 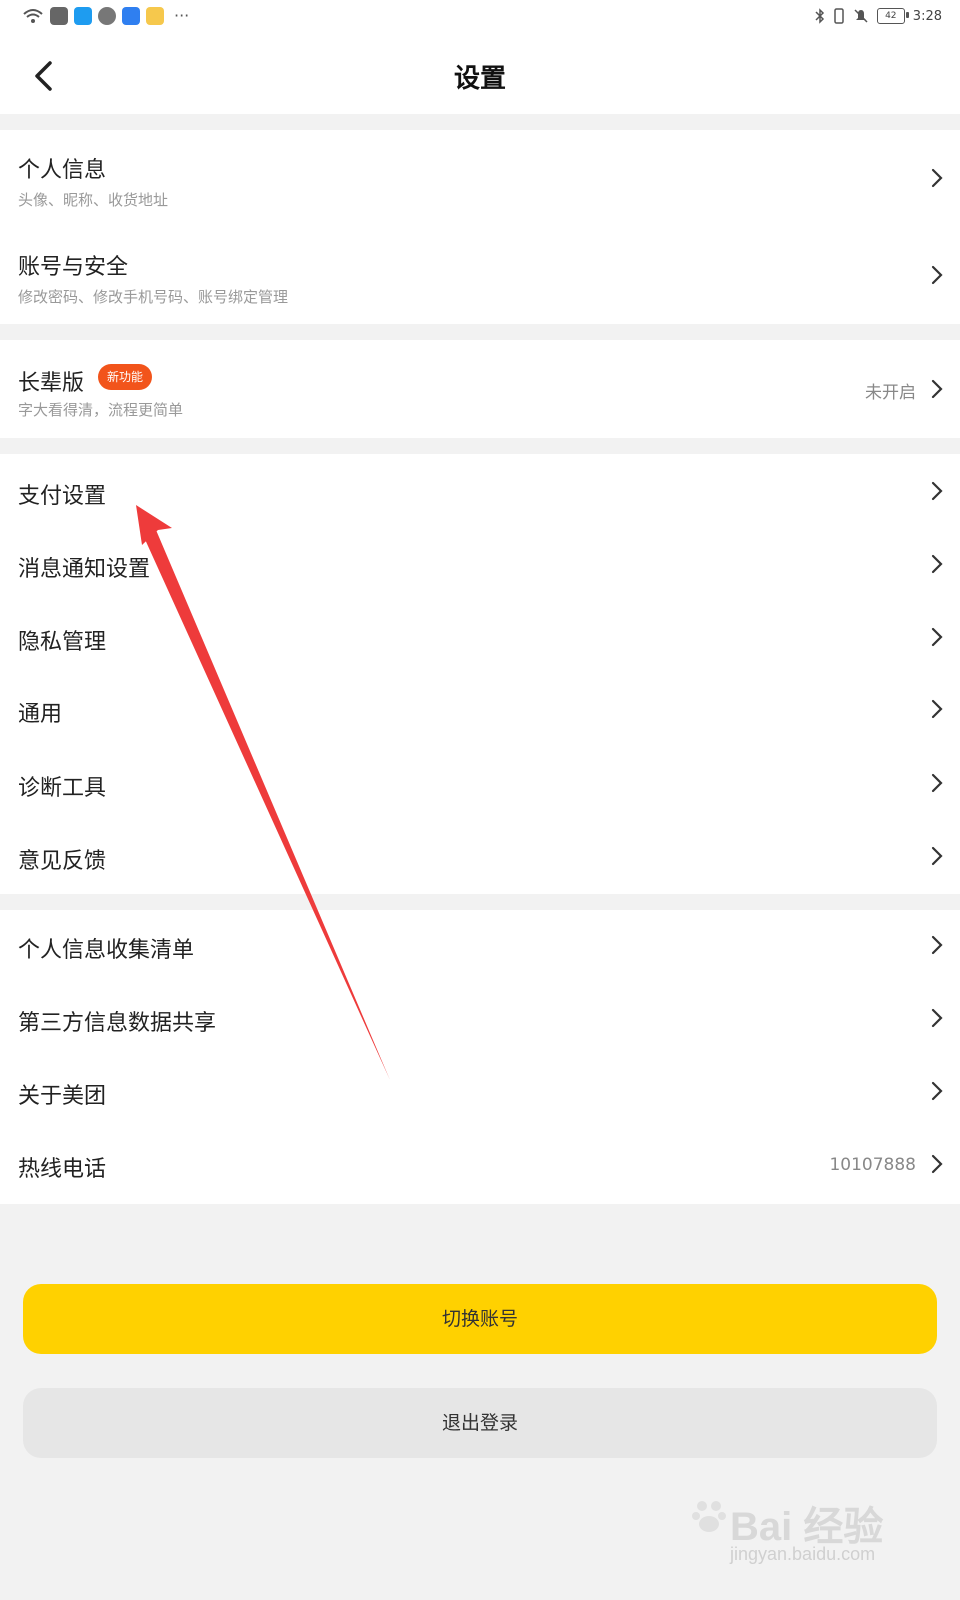 I want to click on row-title: 支付设置, so click(x=62, y=496).